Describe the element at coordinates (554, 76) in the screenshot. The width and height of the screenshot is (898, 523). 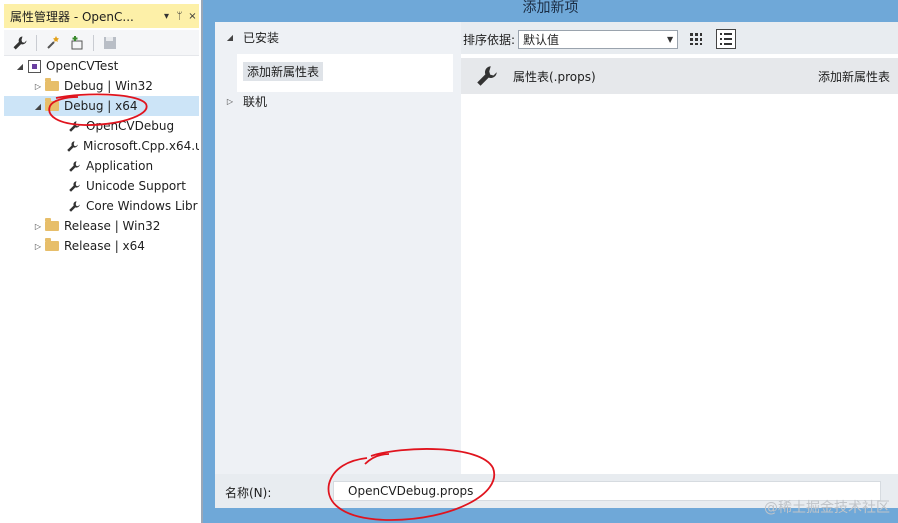
I see `template-item-name: 属性表(.props)` at that location.